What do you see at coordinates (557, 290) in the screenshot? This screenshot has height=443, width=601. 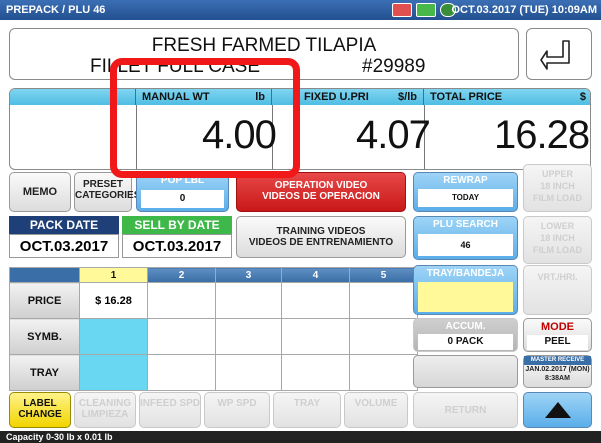 I see `vrt-hri-button: VRT./HRI.` at bounding box center [557, 290].